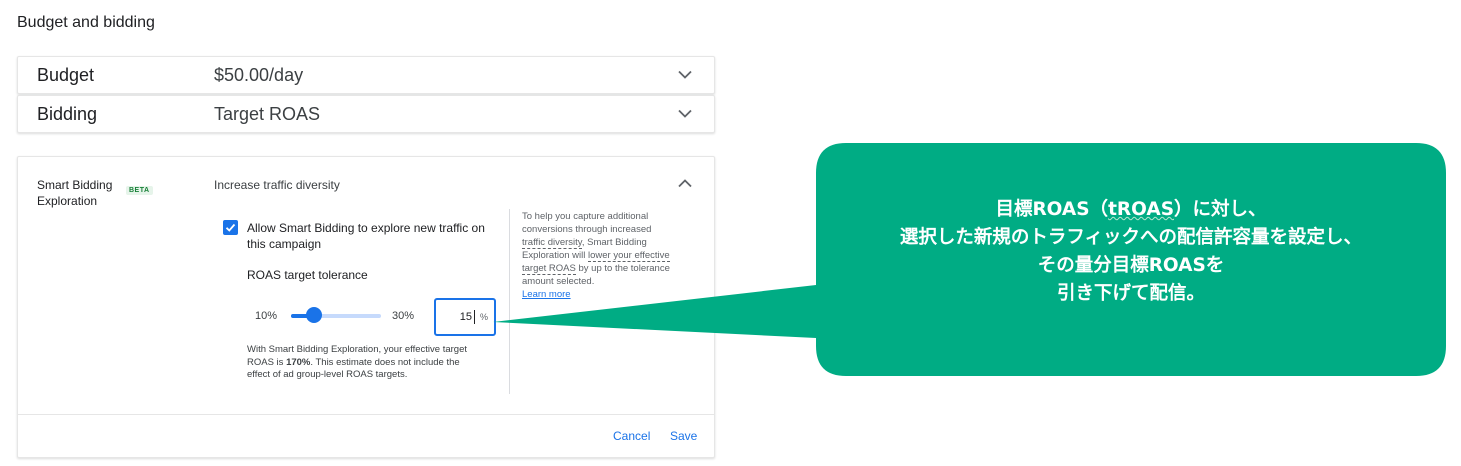 This screenshot has height=466, width=1461. Describe the element at coordinates (277, 185) in the screenshot. I see `exploration-summary: Increase traffic diversity` at that location.